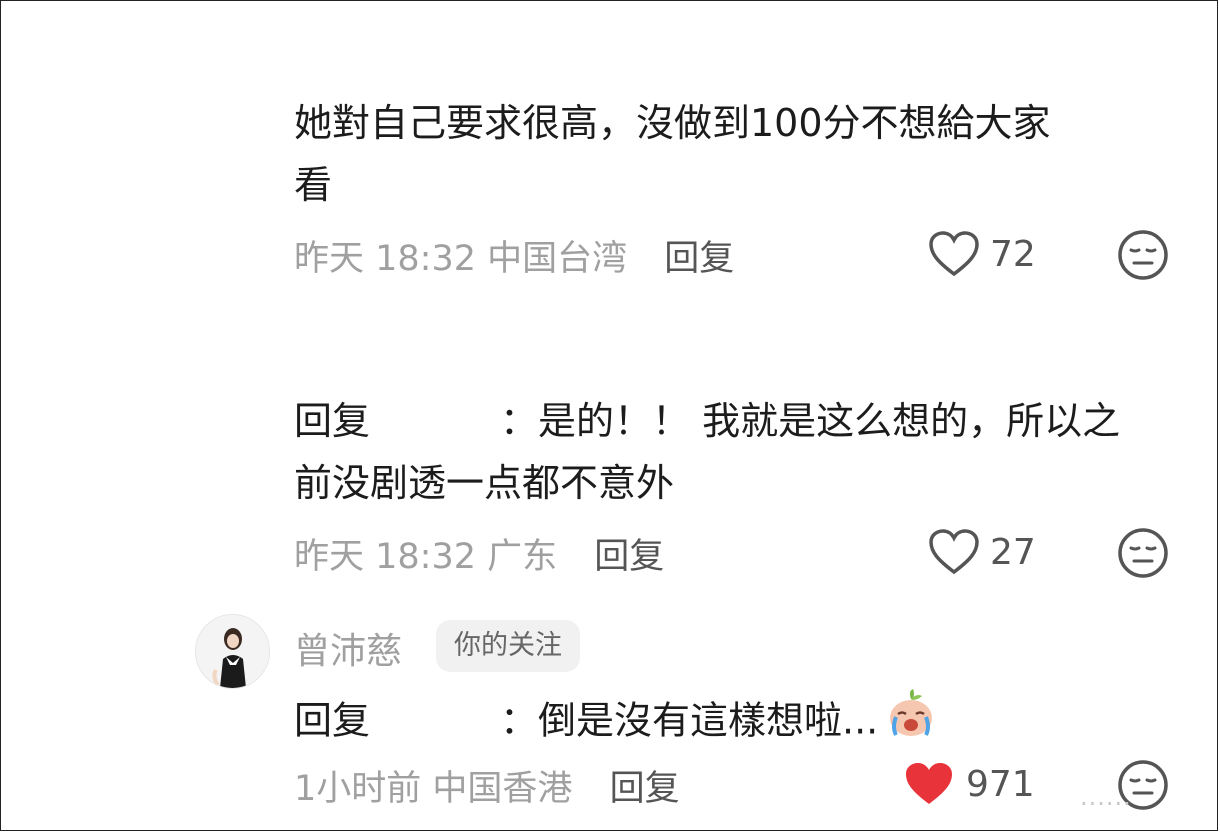  What do you see at coordinates (1106, 804) in the screenshot?
I see `watermark: ······` at bounding box center [1106, 804].